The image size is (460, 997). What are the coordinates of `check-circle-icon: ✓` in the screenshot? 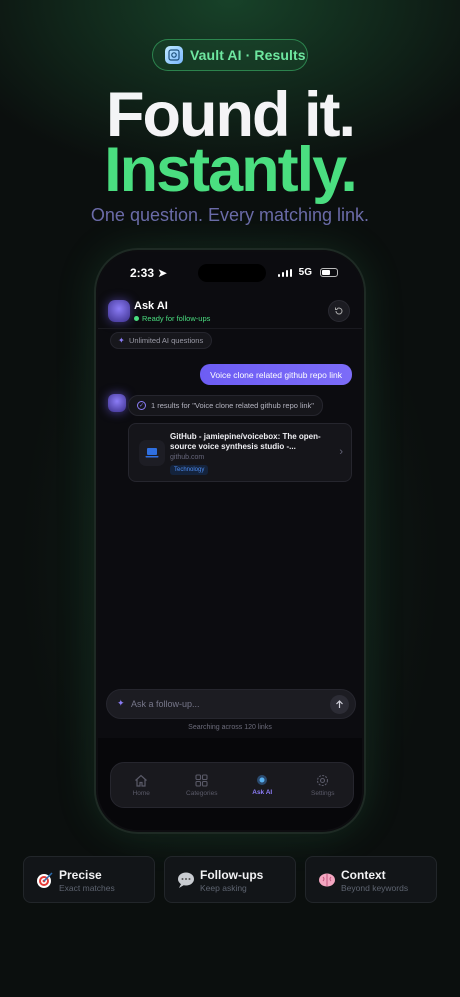 It's located at (141, 405).